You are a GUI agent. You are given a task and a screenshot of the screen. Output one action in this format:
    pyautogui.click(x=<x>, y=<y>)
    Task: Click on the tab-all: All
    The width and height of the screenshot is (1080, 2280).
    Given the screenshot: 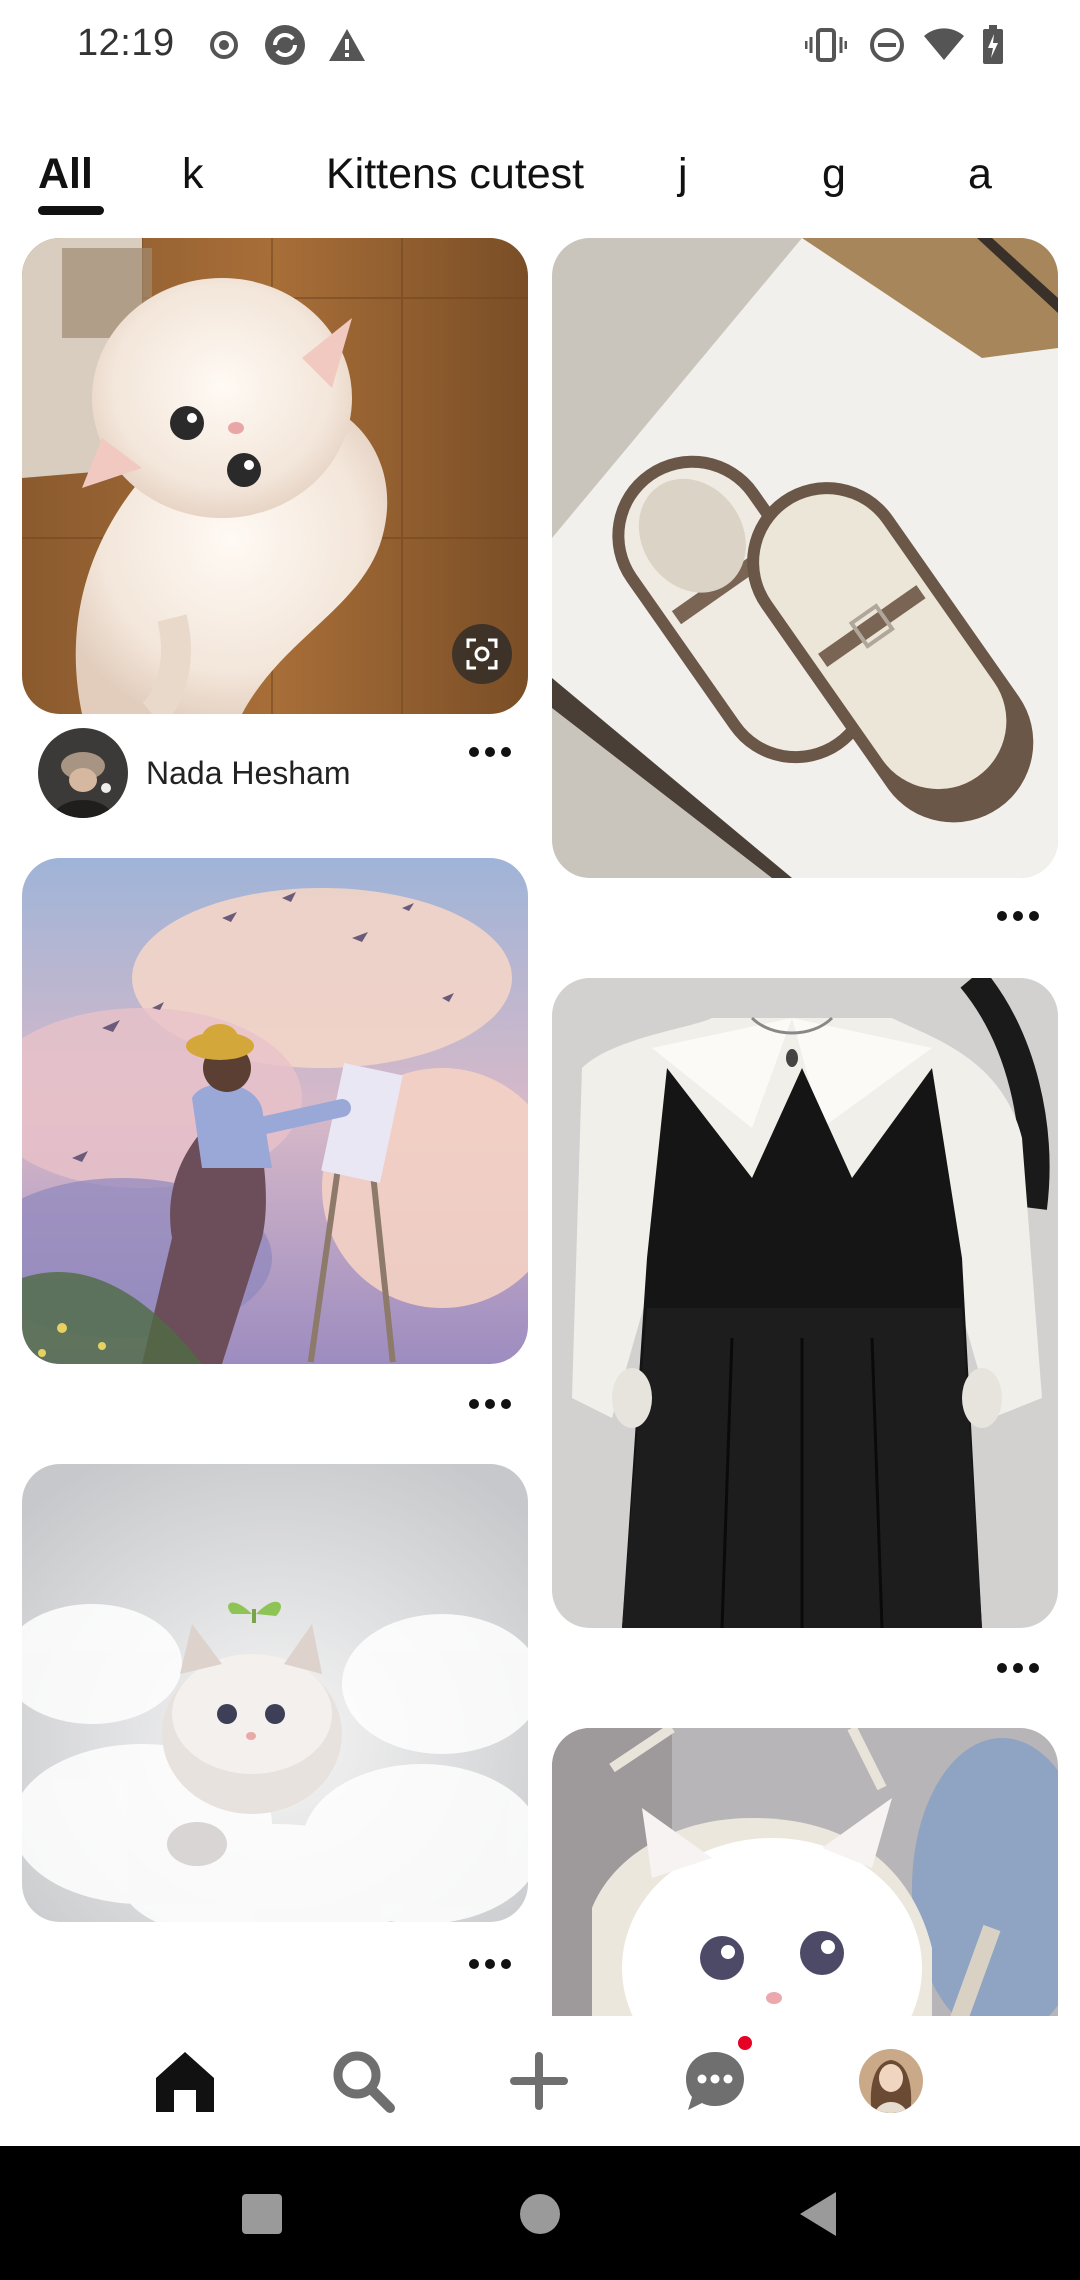 What is the action you would take?
    pyautogui.click(x=65, y=174)
    